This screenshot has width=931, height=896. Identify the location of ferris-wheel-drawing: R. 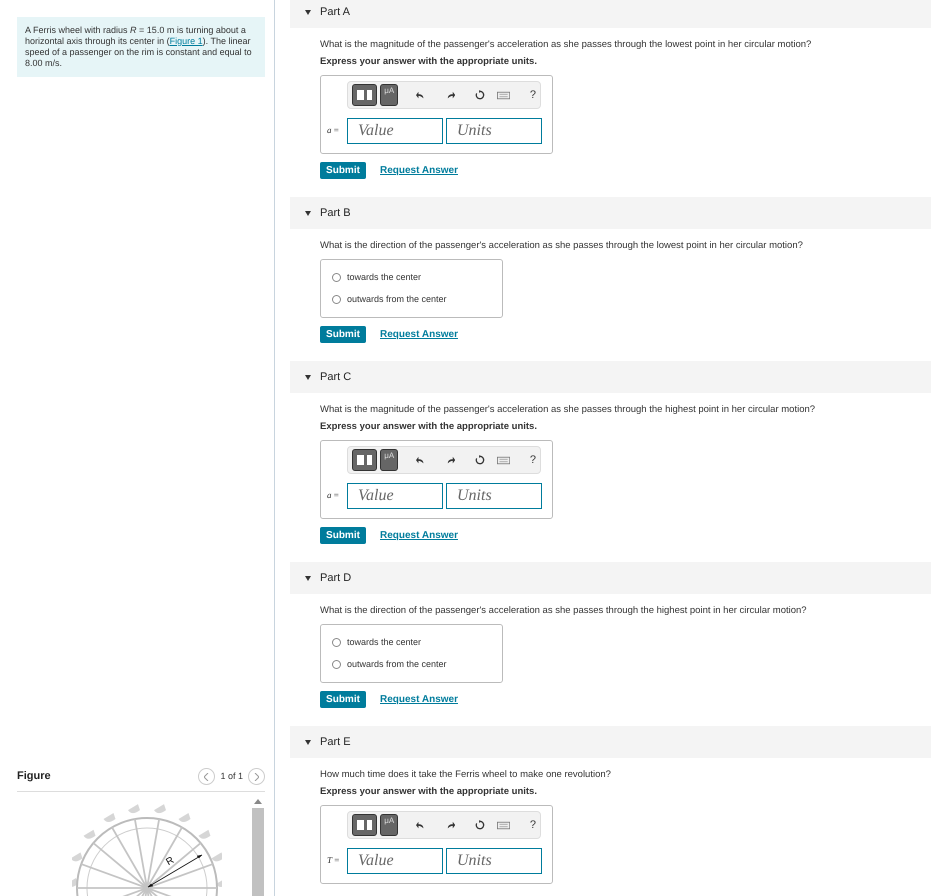
(147, 849).